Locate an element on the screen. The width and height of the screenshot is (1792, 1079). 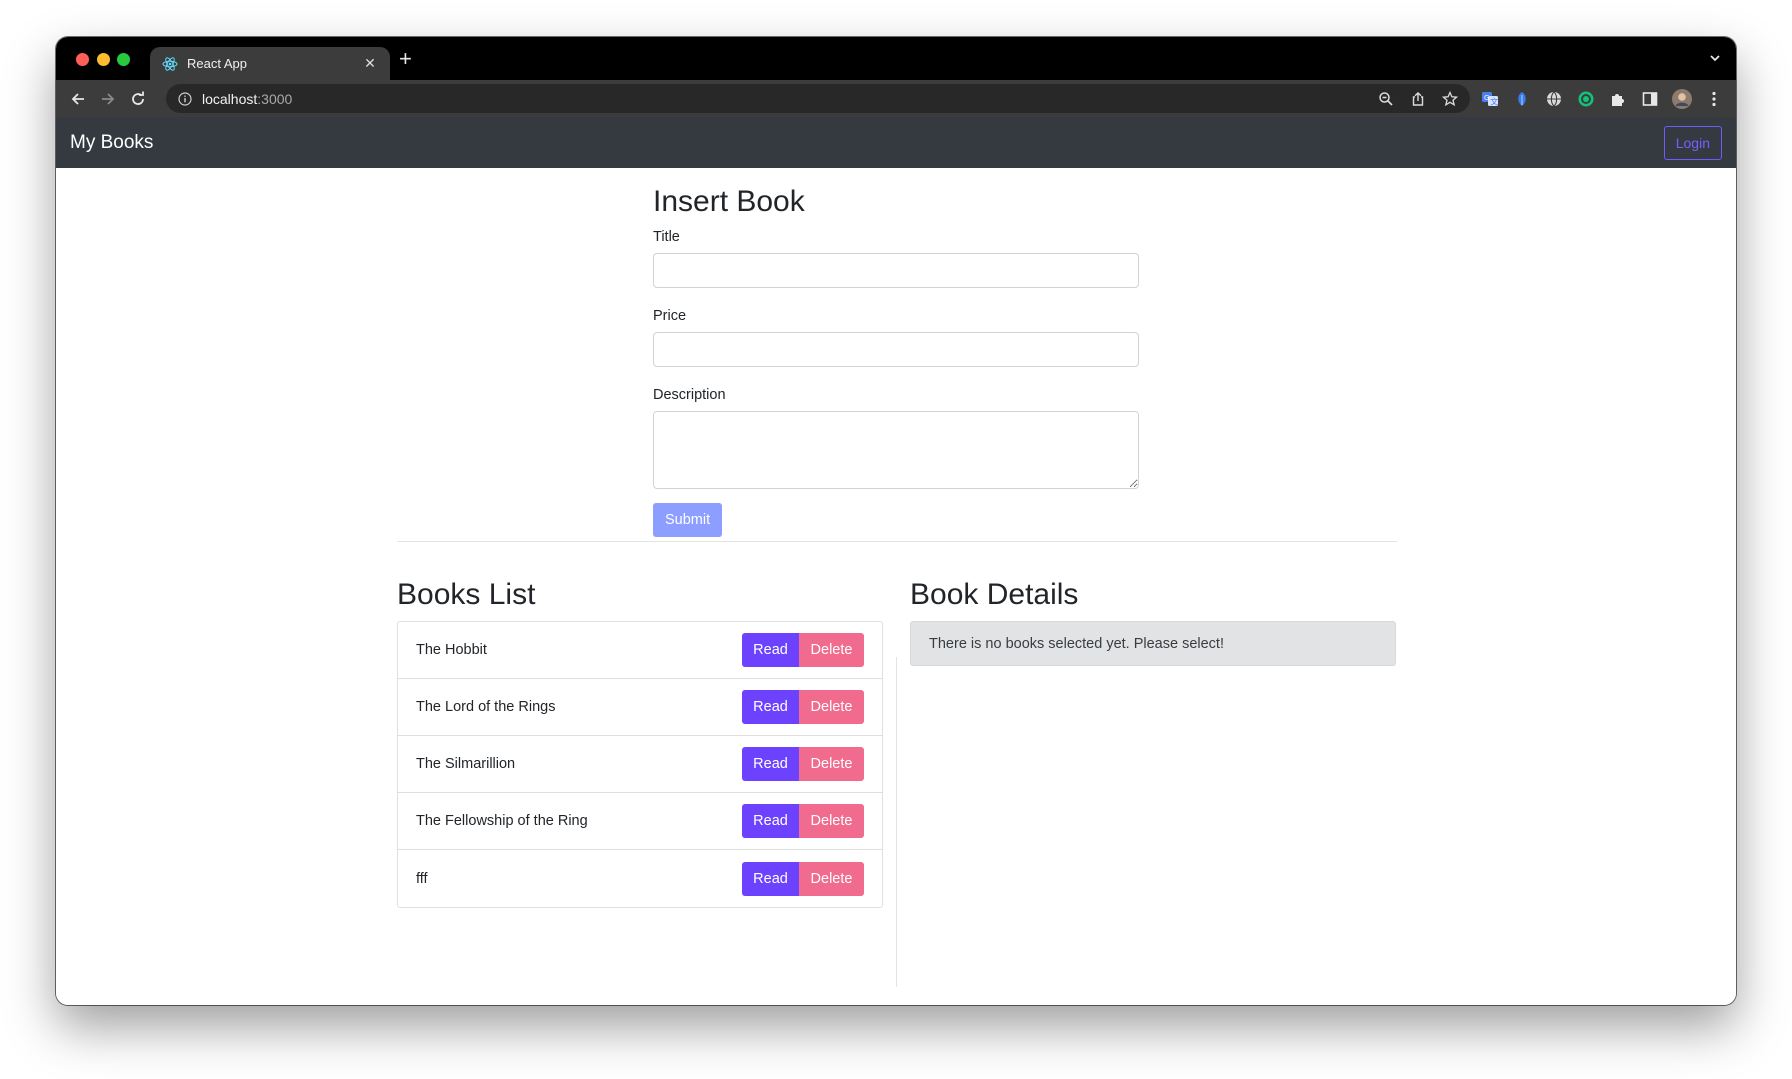
close-window-button is located at coordinates (82, 59).